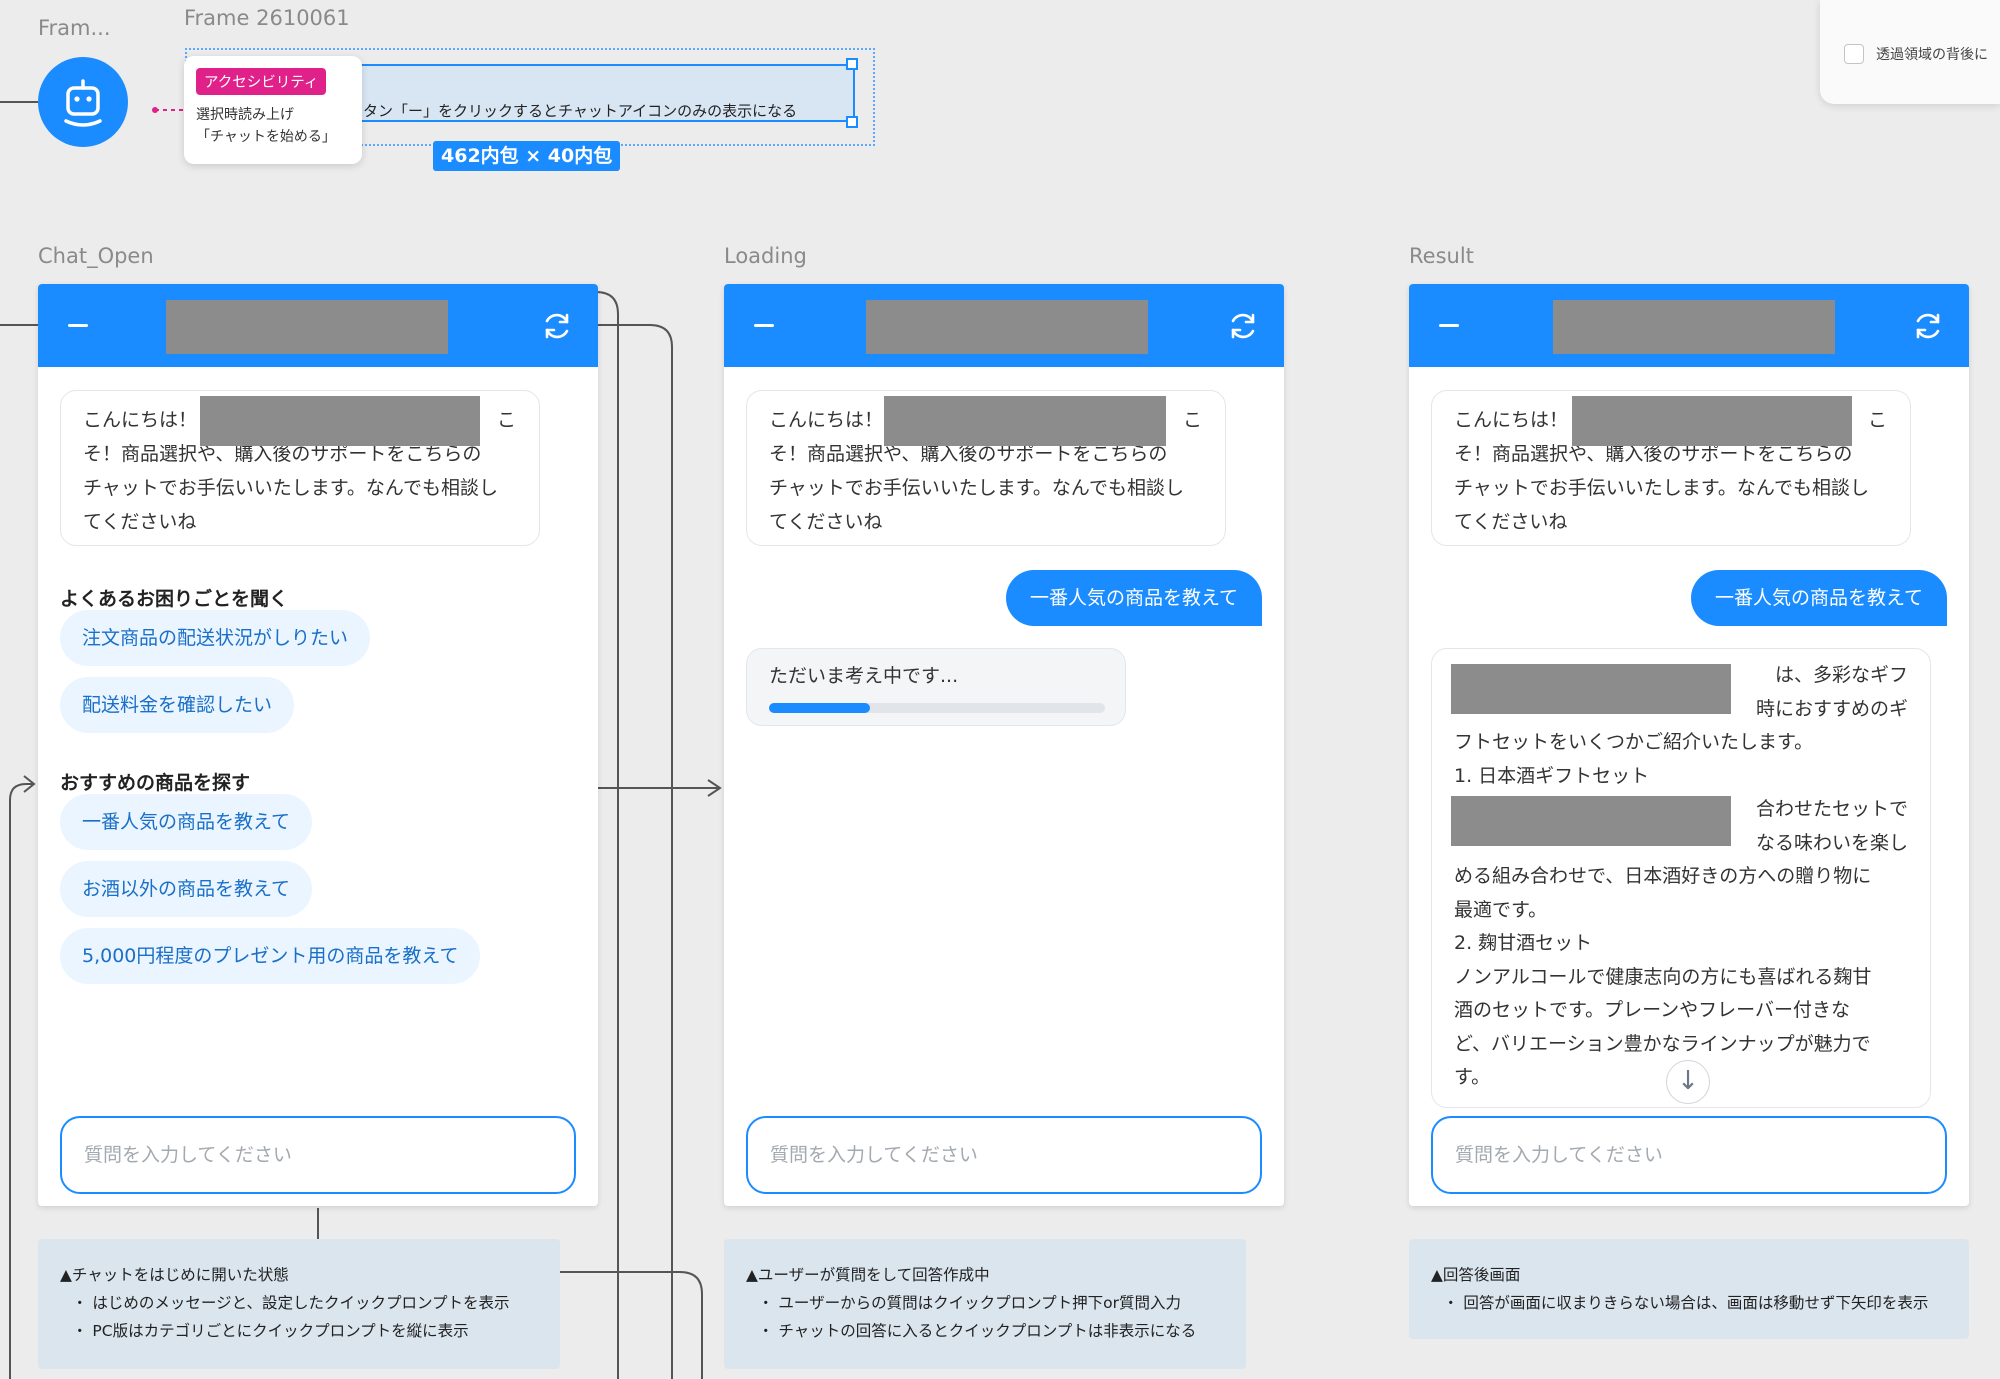 This screenshot has width=2000, height=1379. Describe the element at coordinates (1932, 55) in the screenshot. I see `transparent-area-label: 透過領域の背後に` at that location.